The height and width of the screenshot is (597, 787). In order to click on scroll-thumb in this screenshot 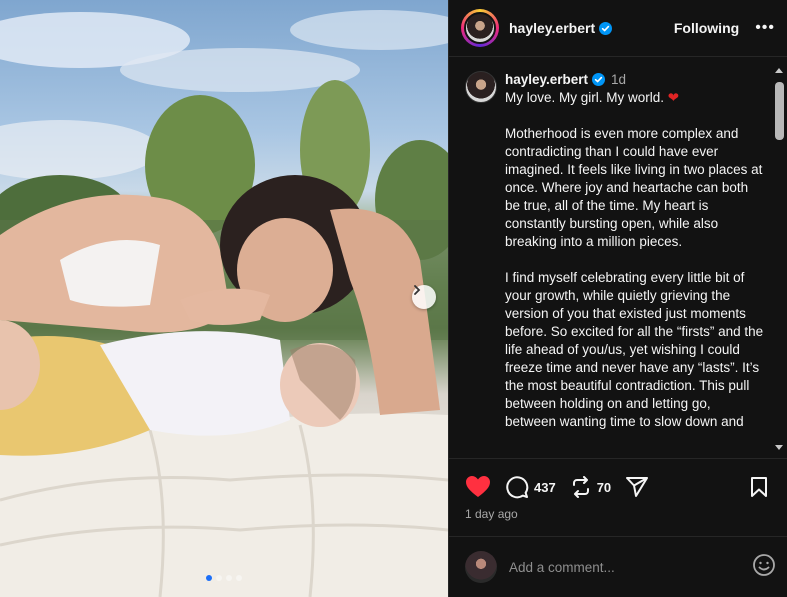, I will do `click(779, 111)`.